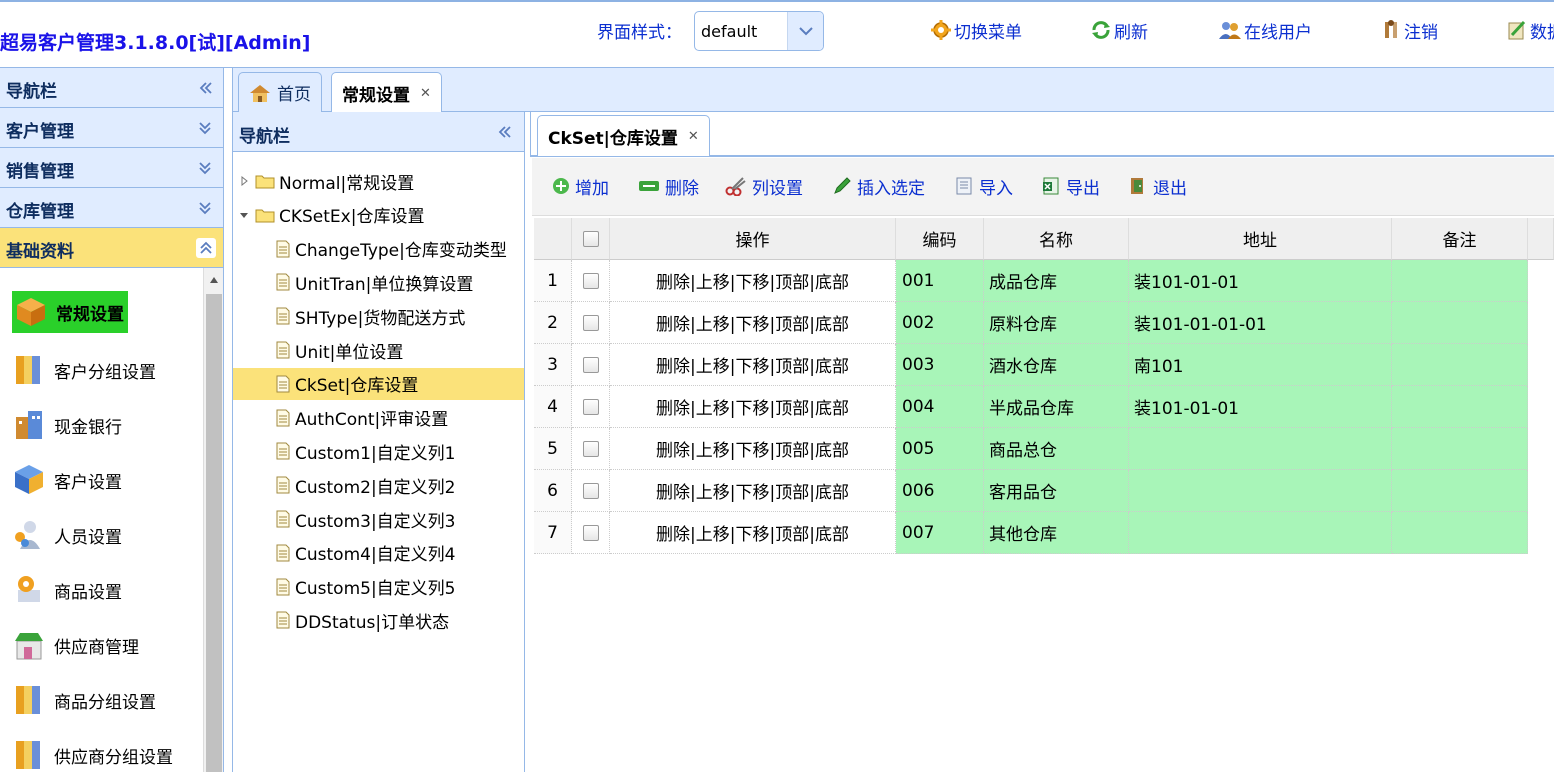  What do you see at coordinates (1056, 533) in the screenshot?
I see `name-cell: 其他仓库` at bounding box center [1056, 533].